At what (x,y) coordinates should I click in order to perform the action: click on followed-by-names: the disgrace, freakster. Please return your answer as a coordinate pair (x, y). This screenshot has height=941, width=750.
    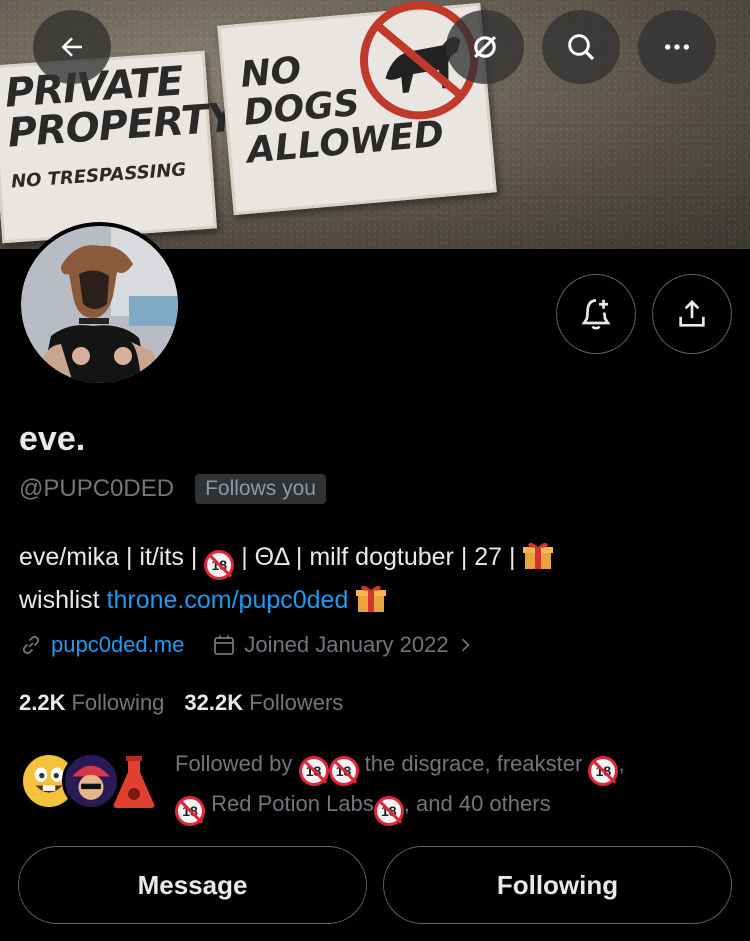
    Looking at the image, I should click on (473, 763).